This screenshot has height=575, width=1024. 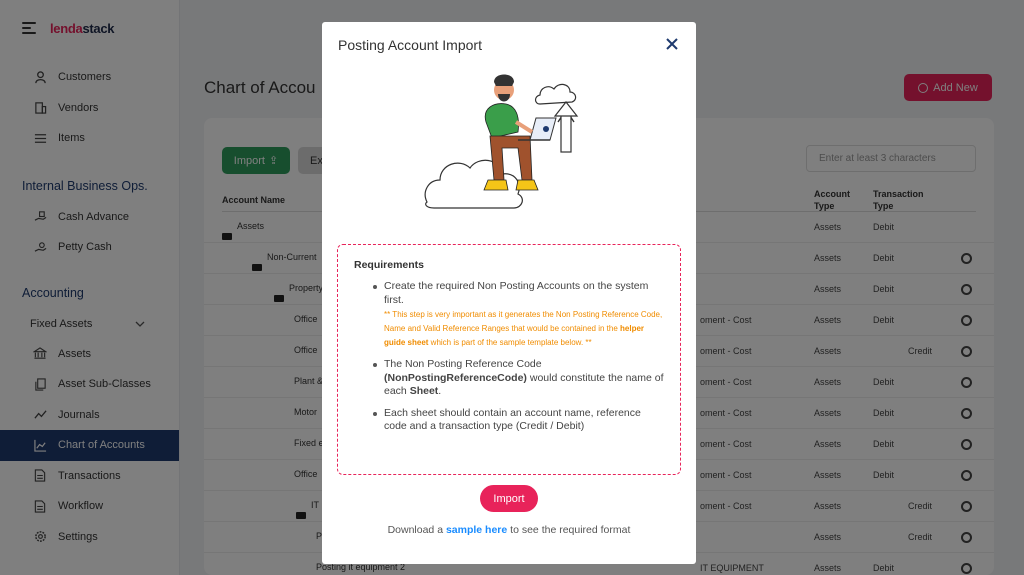 I want to click on upload-illustration, so click(x=501, y=141).